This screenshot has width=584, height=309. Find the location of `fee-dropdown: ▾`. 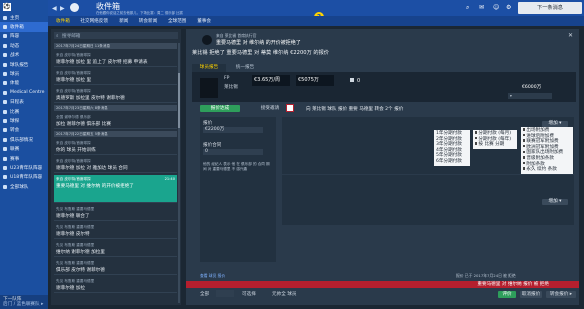

fee-dropdown: ▾ is located at coordinates (530, 96).